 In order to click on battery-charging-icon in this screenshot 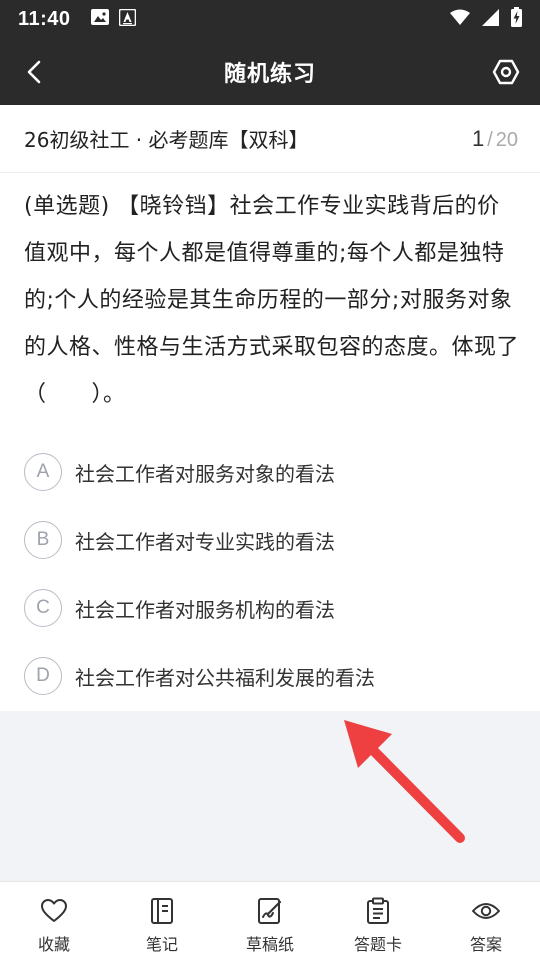, I will do `click(516, 19)`.